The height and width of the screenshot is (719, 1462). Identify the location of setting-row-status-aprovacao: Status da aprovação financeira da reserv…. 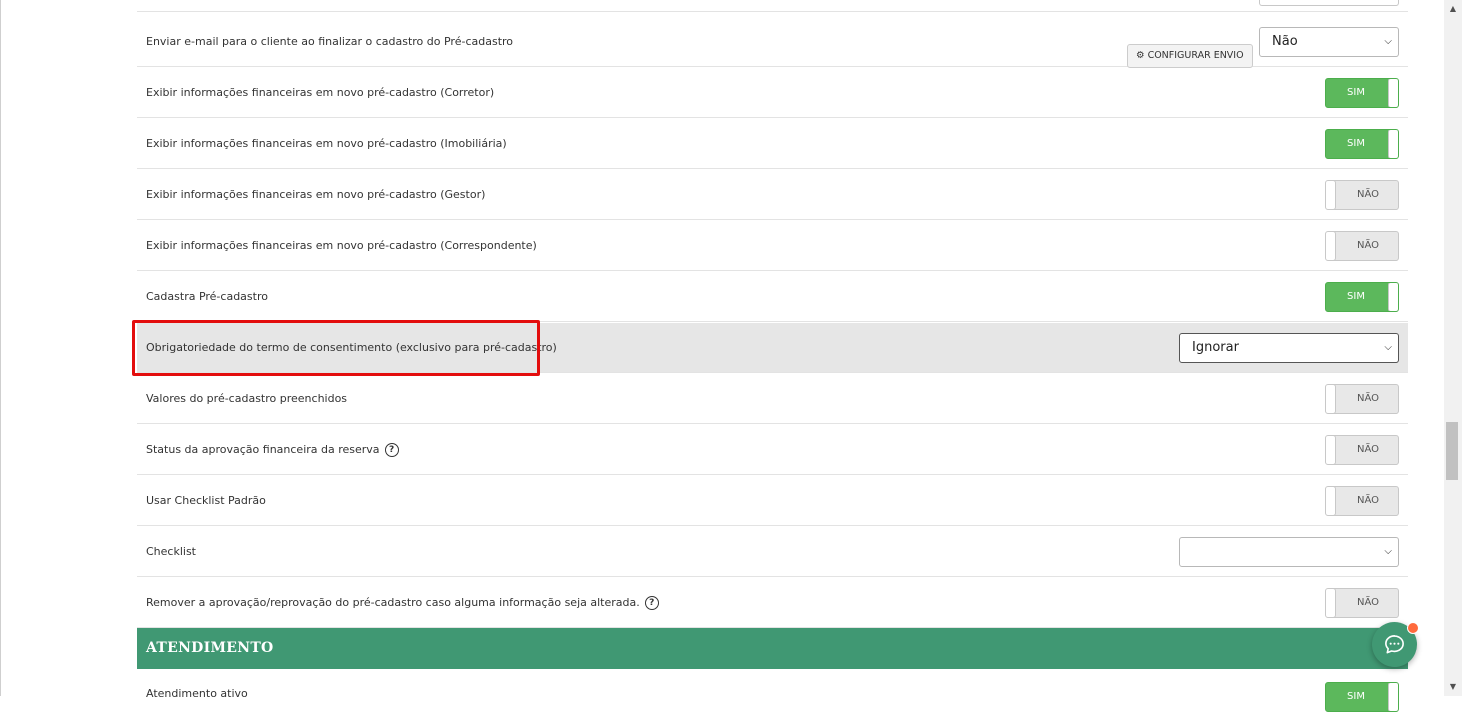
(772, 450).